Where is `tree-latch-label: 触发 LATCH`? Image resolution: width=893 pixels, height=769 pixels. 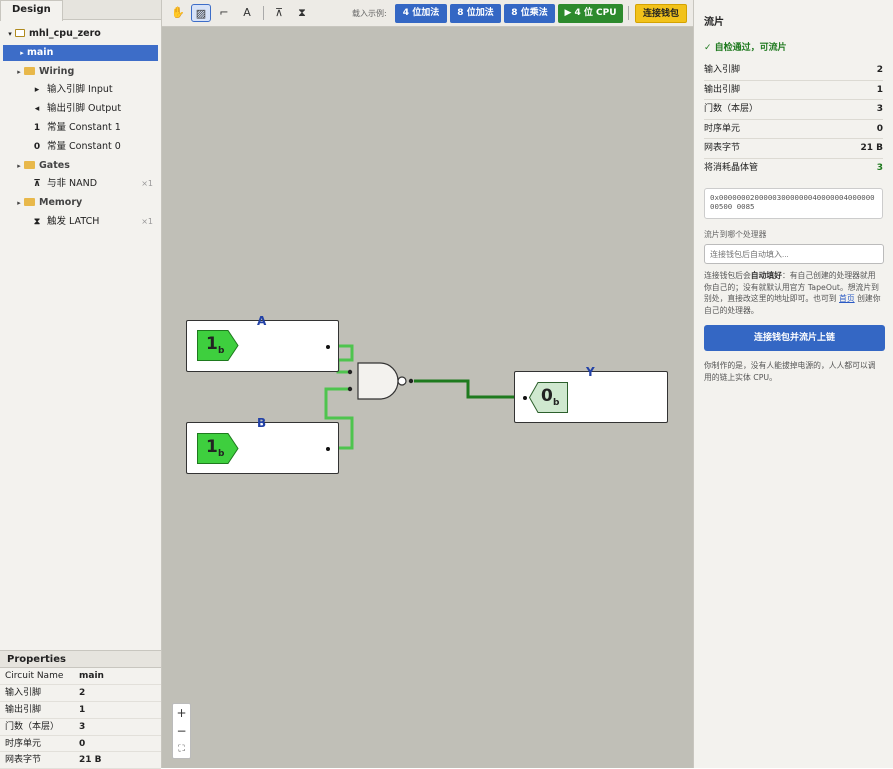 tree-latch-label: 触发 LATCH is located at coordinates (73, 221).